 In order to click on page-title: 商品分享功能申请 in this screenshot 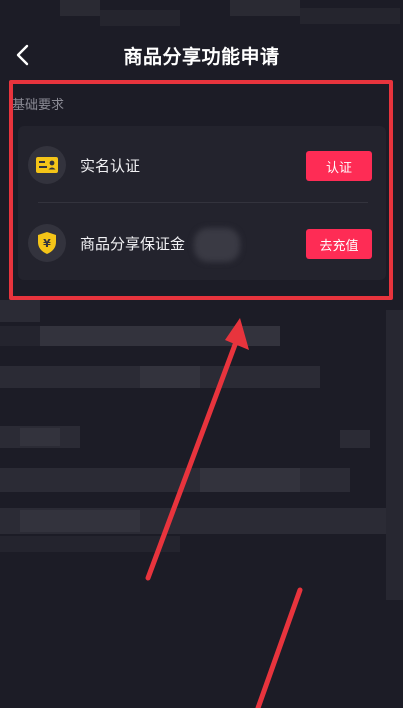, I will do `click(201, 57)`.